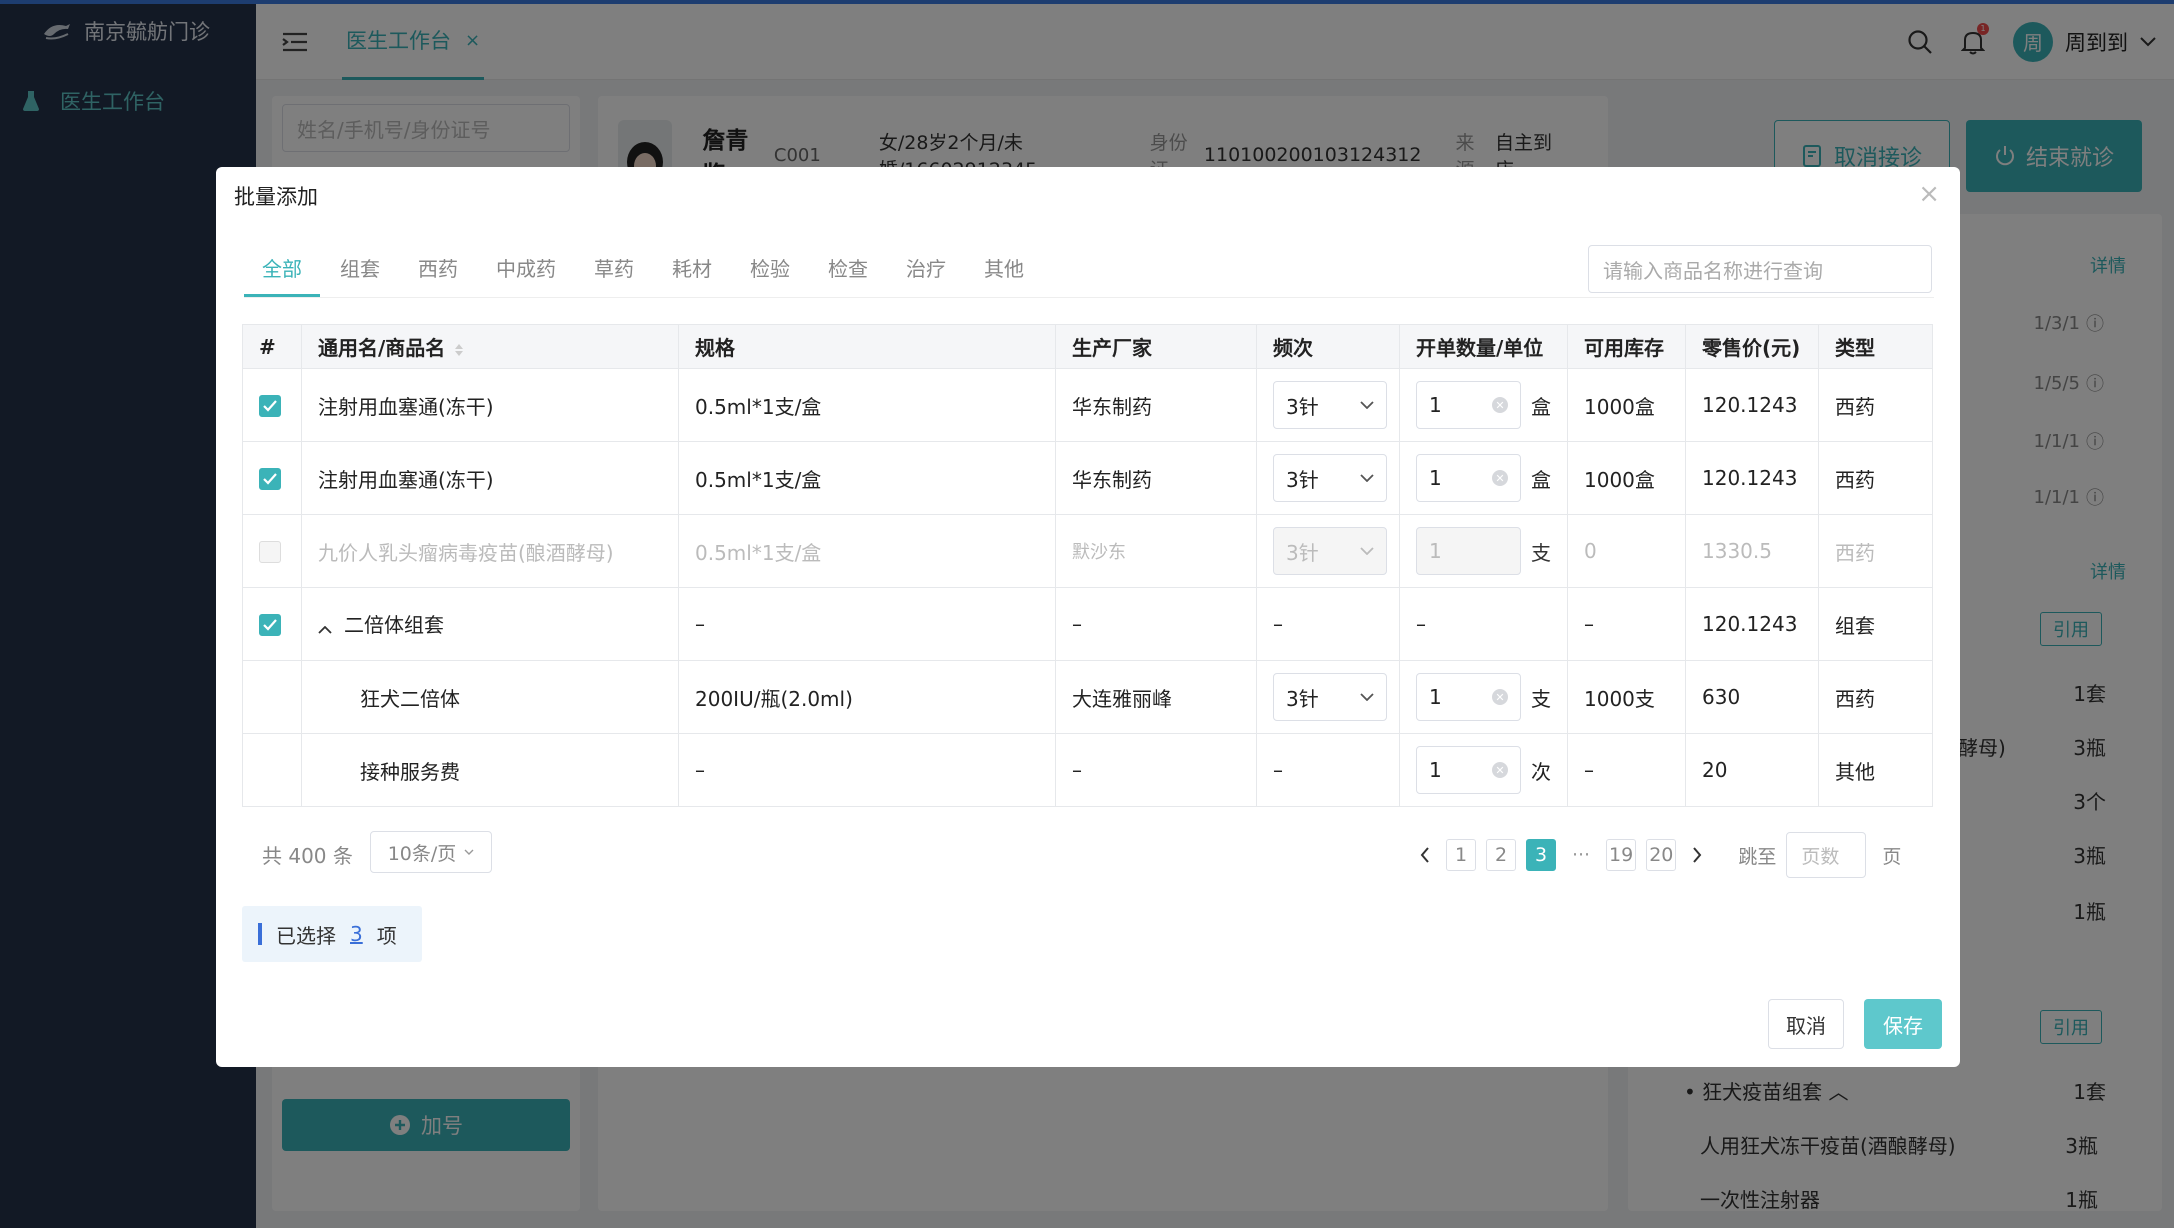  What do you see at coordinates (1626, 551) in the screenshot?
I see `product-stock: 0` at bounding box center [1626, 551].